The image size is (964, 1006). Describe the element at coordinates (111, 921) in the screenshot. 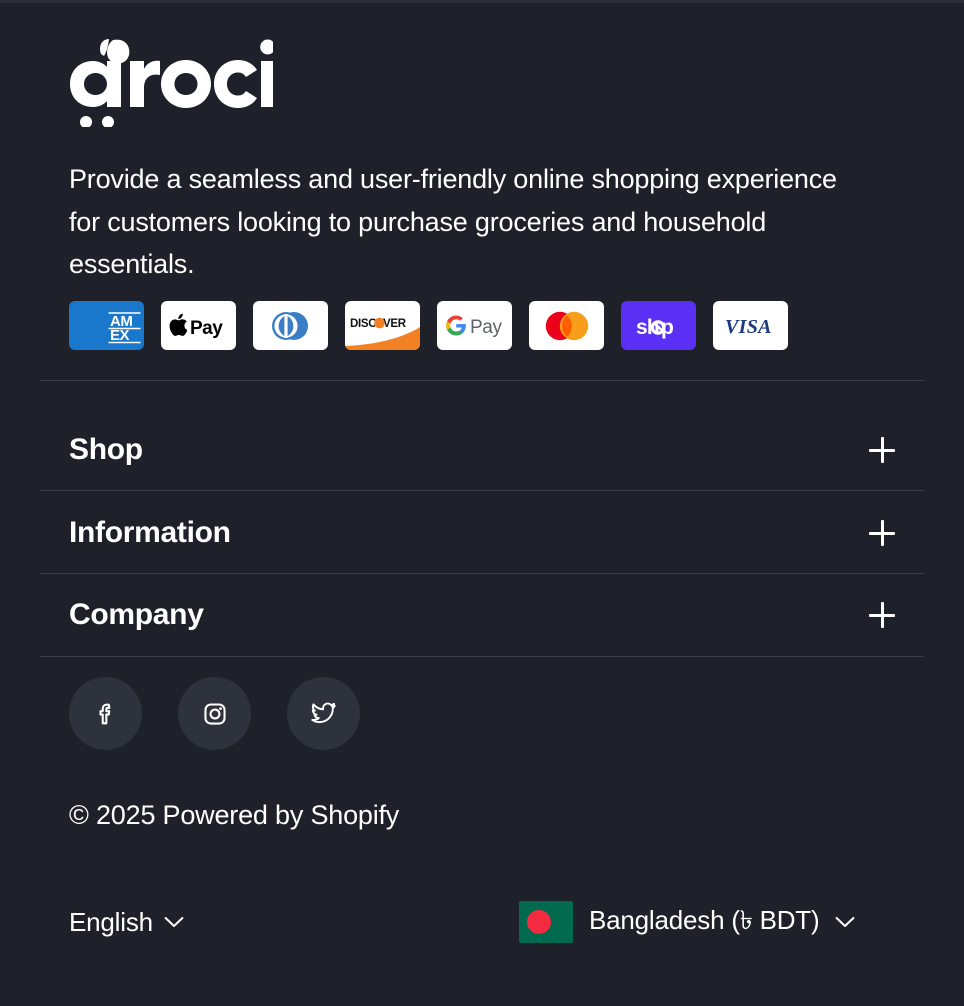

I see `language-selector-label: English` at that location.